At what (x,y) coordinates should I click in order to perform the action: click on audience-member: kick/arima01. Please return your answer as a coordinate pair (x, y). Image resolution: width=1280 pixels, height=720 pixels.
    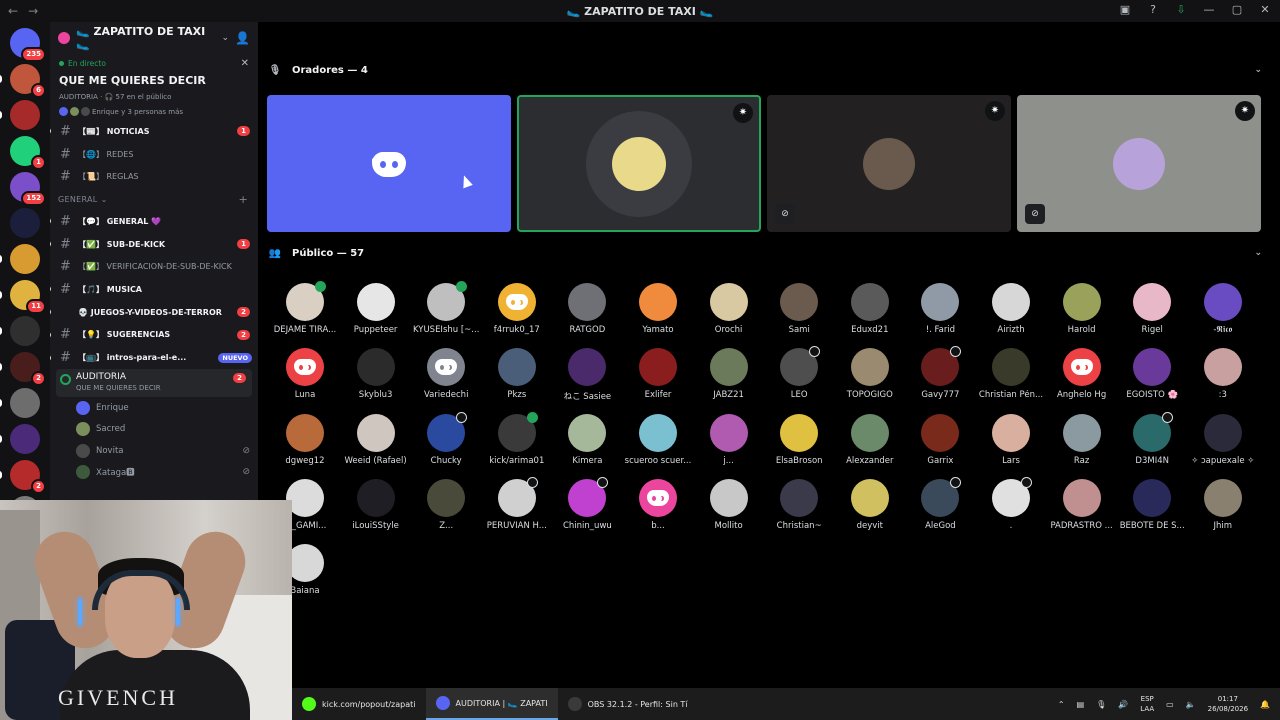
    Looking at the image, I should click on (517, 438).